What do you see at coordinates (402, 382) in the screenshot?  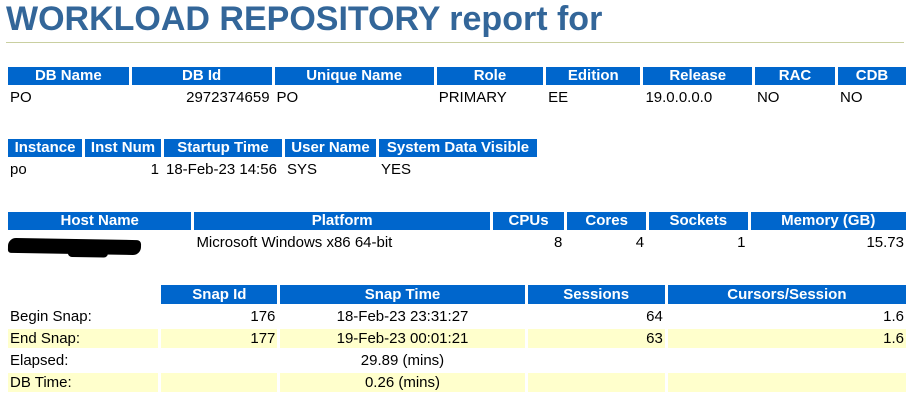 I see `snap-time-value: 0.26 (mins)` at bounding box center [402, 382].